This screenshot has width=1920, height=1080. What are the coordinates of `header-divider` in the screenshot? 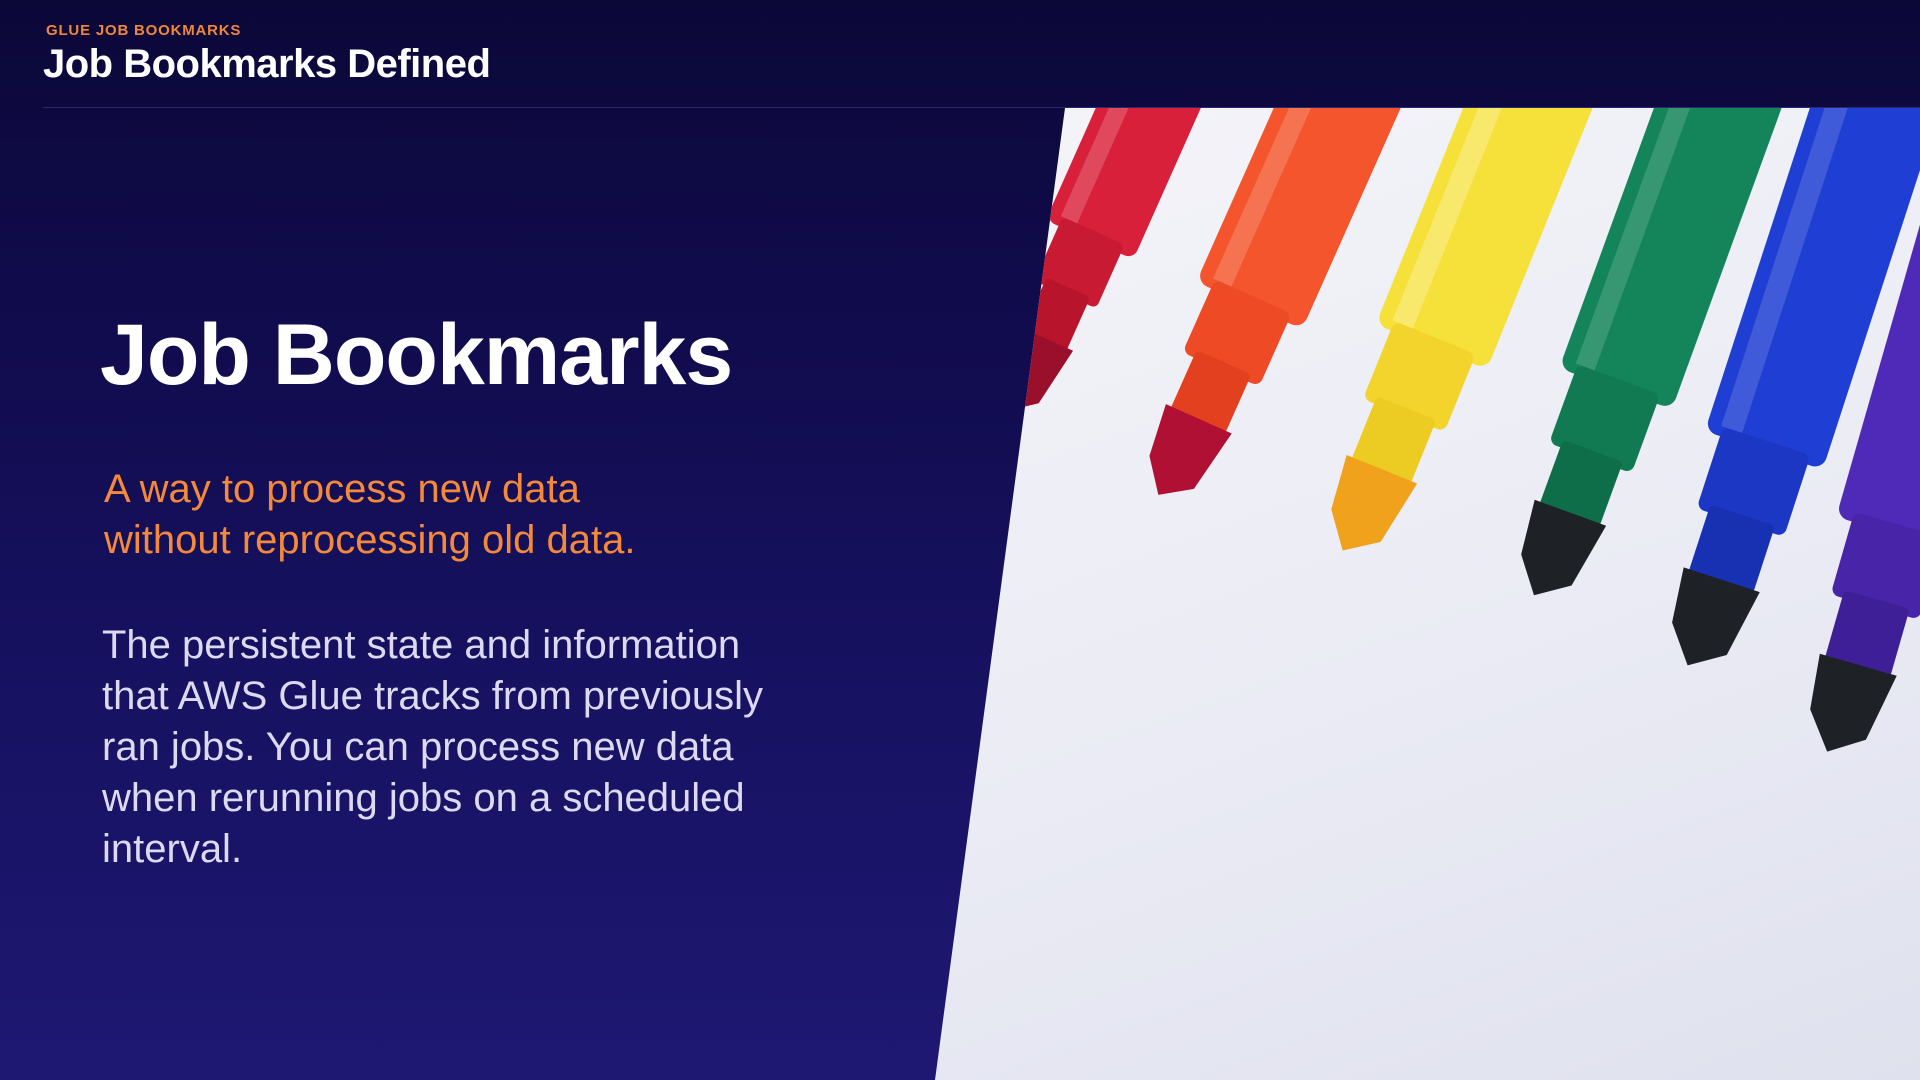 It's located at (981, 107).